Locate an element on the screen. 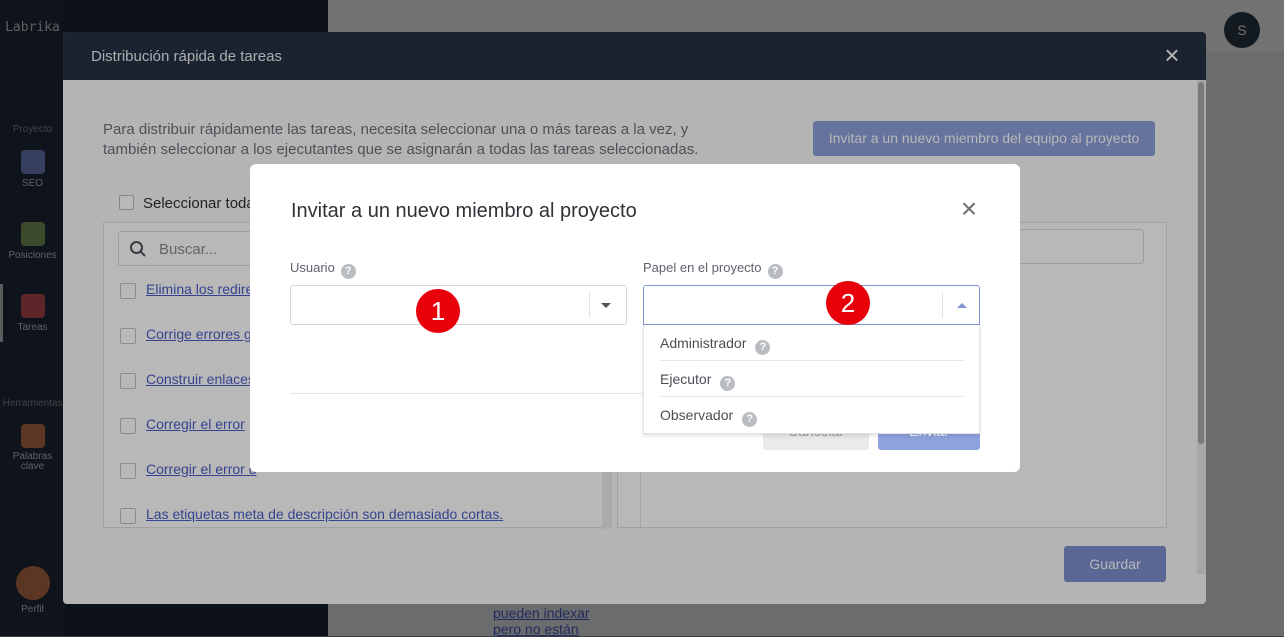 The height and width of the screenshot is (637, 1284). role-option-label: Administrador is located at coordinates (703, 343).